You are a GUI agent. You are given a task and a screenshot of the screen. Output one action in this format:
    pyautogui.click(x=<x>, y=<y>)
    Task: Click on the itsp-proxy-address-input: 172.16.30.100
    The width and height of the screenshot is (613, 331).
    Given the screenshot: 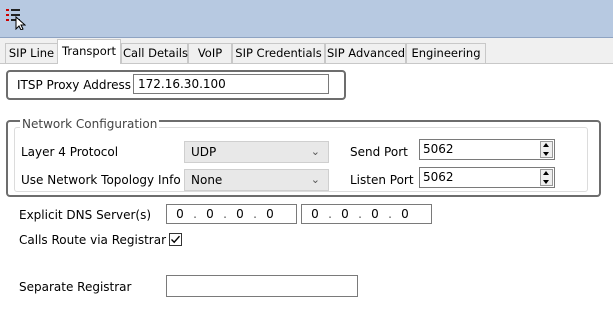 What is the action you would take?
    pyautogui.click(x=231, y=84)
    